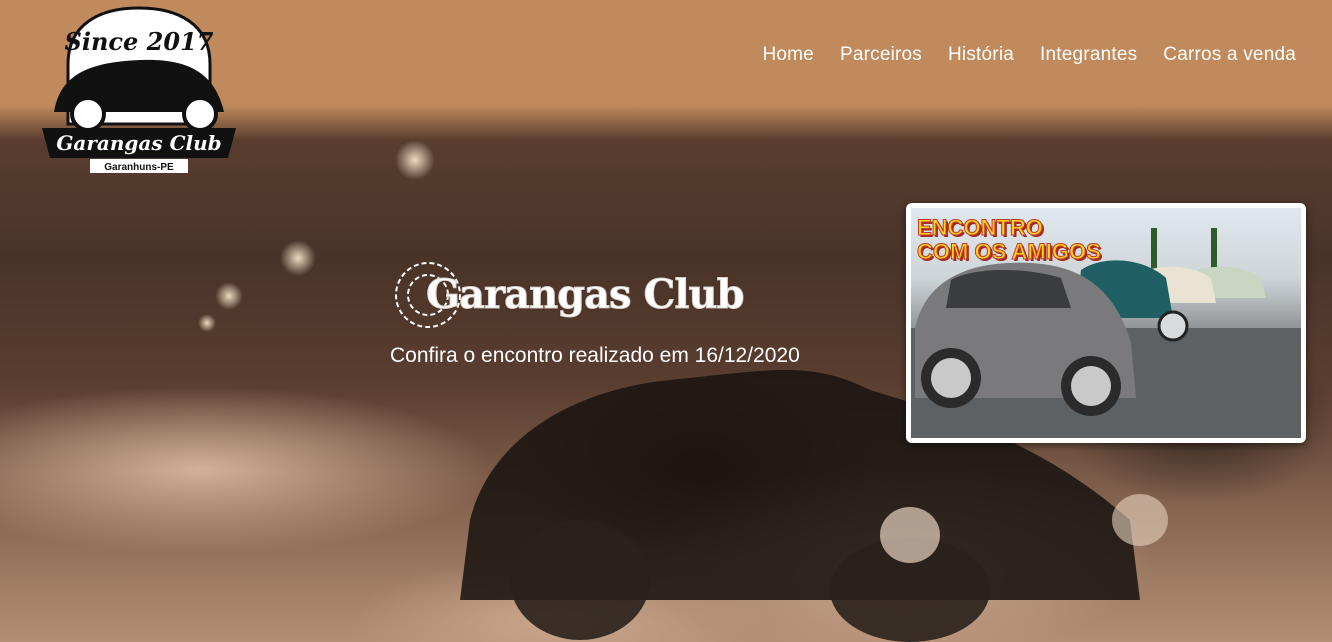 The image size is (1332, 642). I want to click on video-card: ENCONTRO COM OS AMIGOS, so click(1106, 323).